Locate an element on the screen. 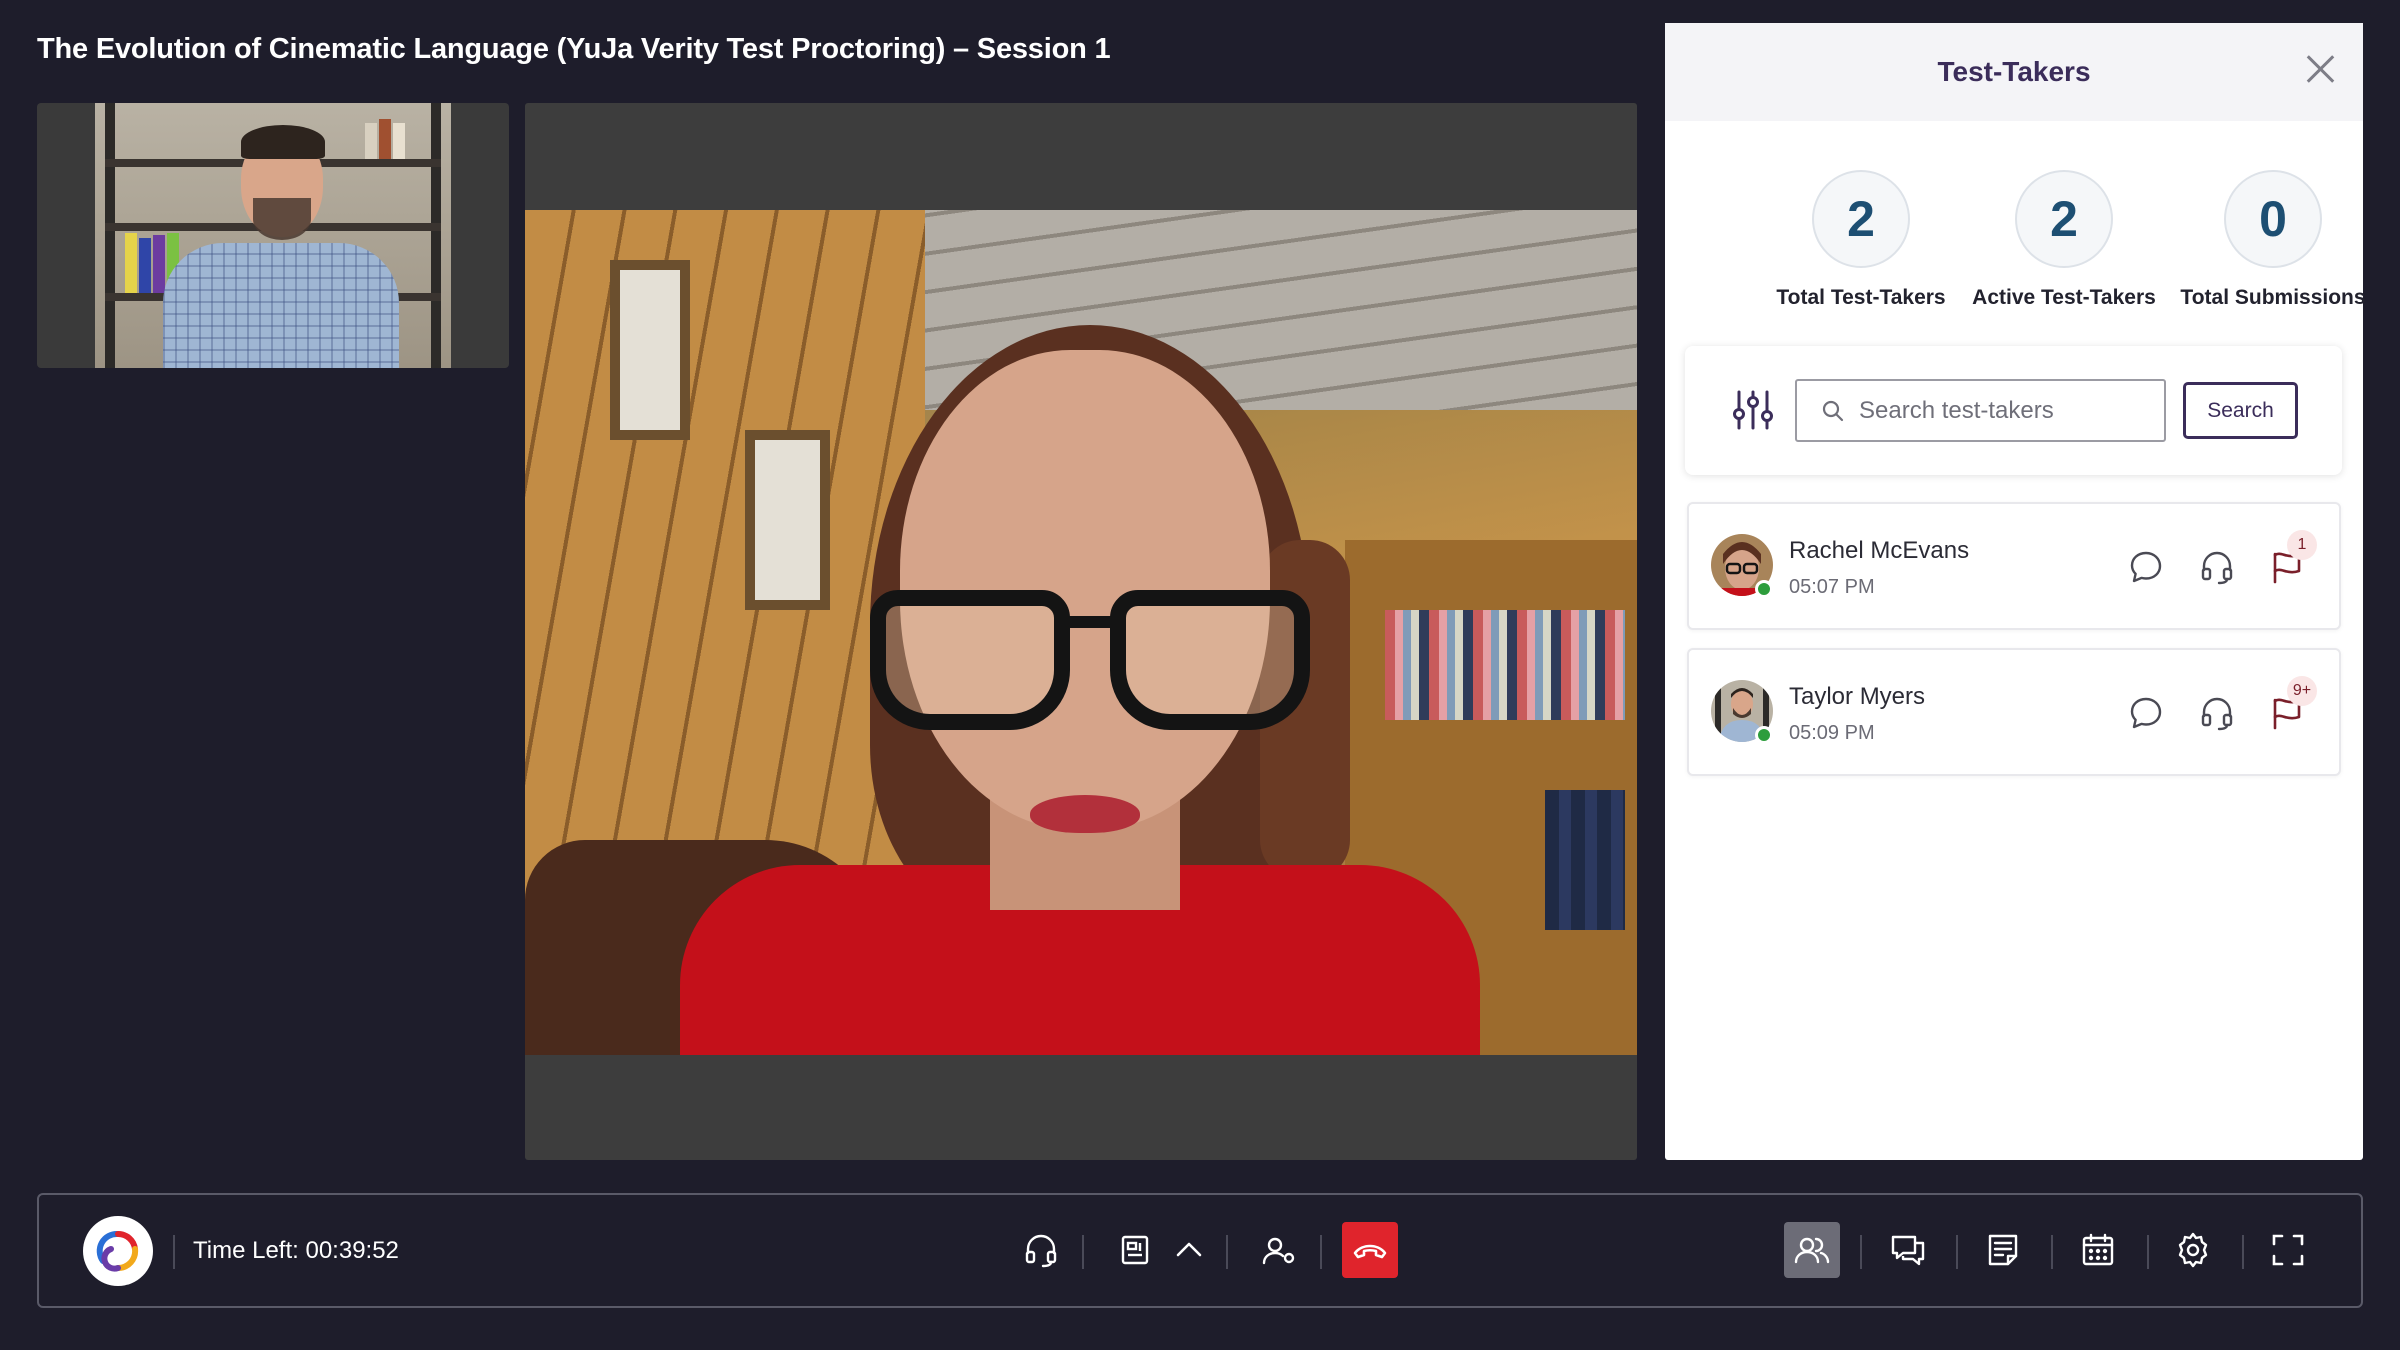 This screenshot has height=1350, width=2400. participants-icon is located at coordinates (1812, 1250).